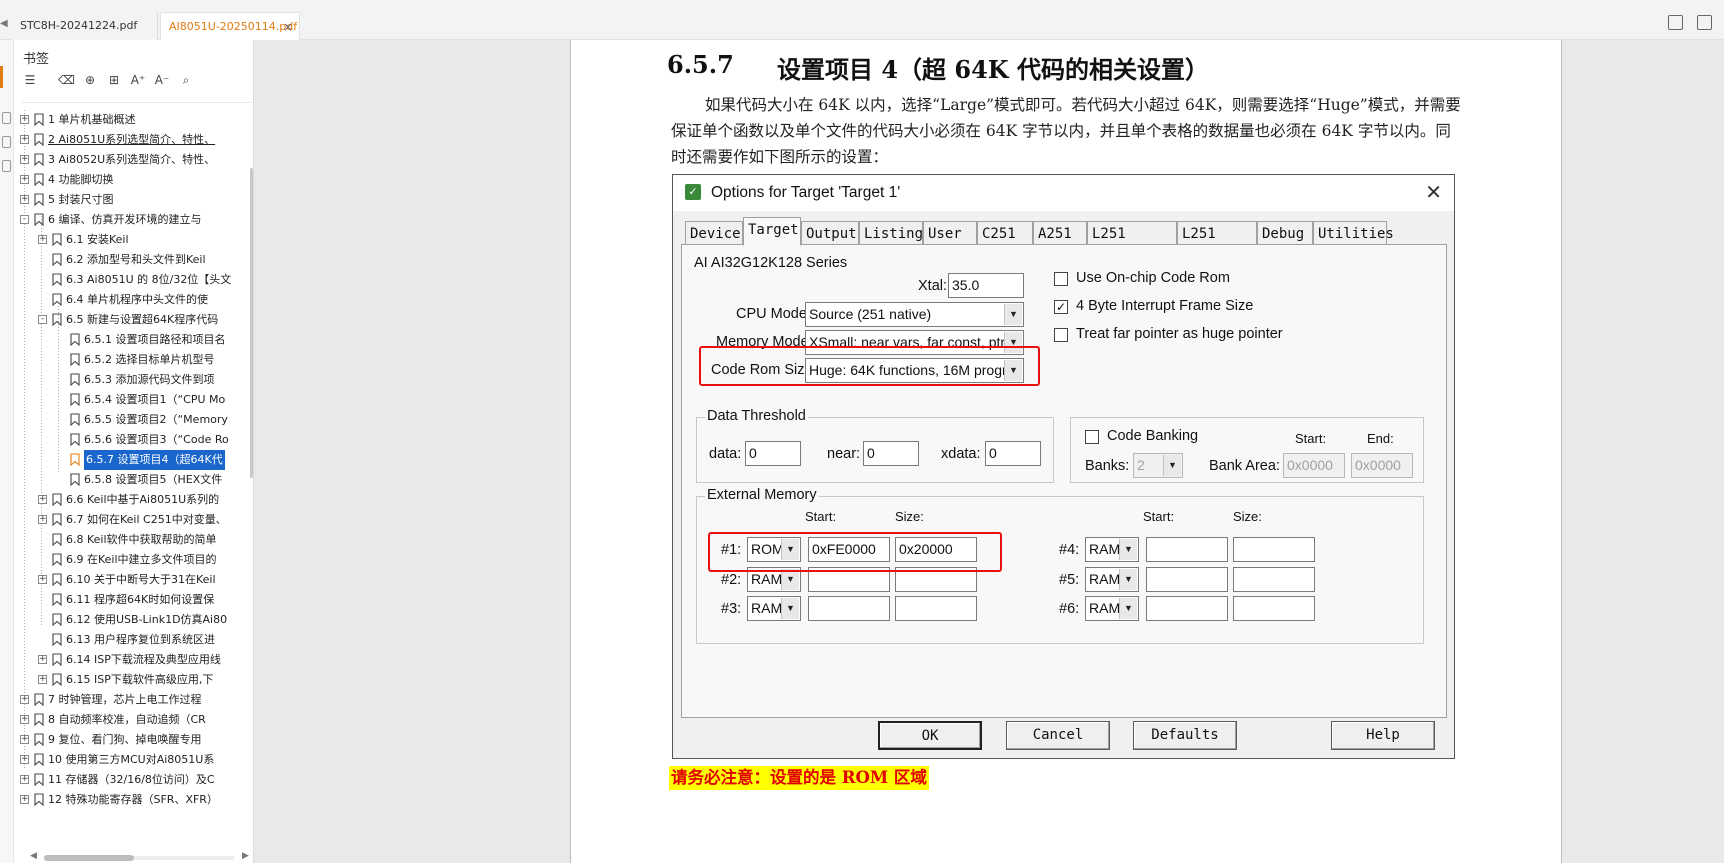  What do you see at coordinates (1061, 307) in the screenshot?
I see `interrupt-frame-checkbox: ✓` at bounding box center [1061, 307].